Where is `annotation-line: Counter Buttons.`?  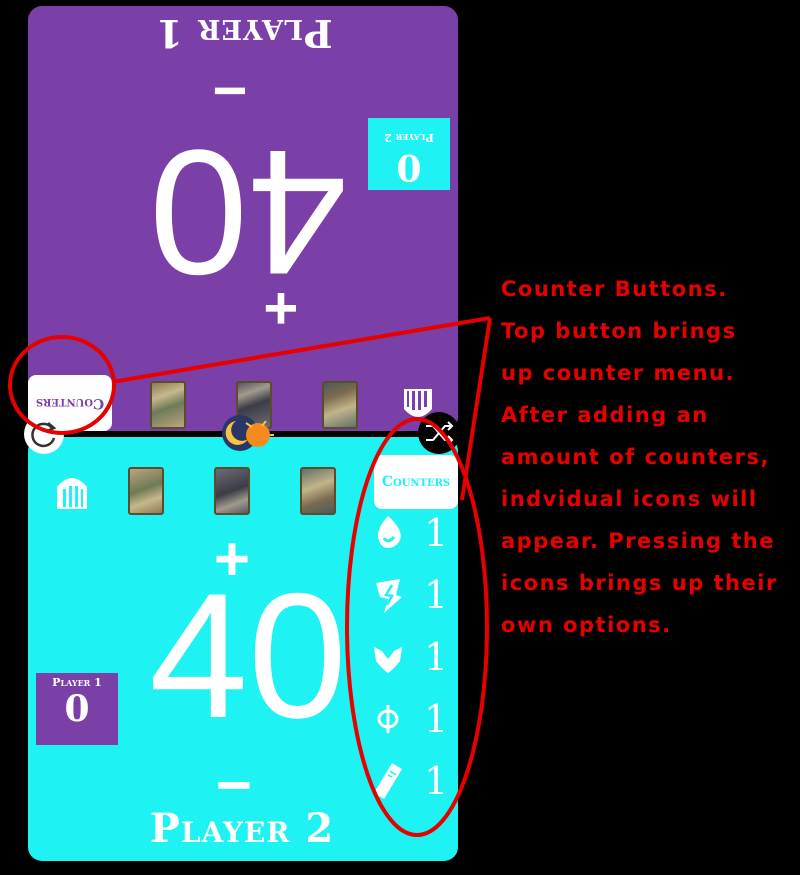 annotation-line: Counter Buttons. is located at coordinates (614, 289).